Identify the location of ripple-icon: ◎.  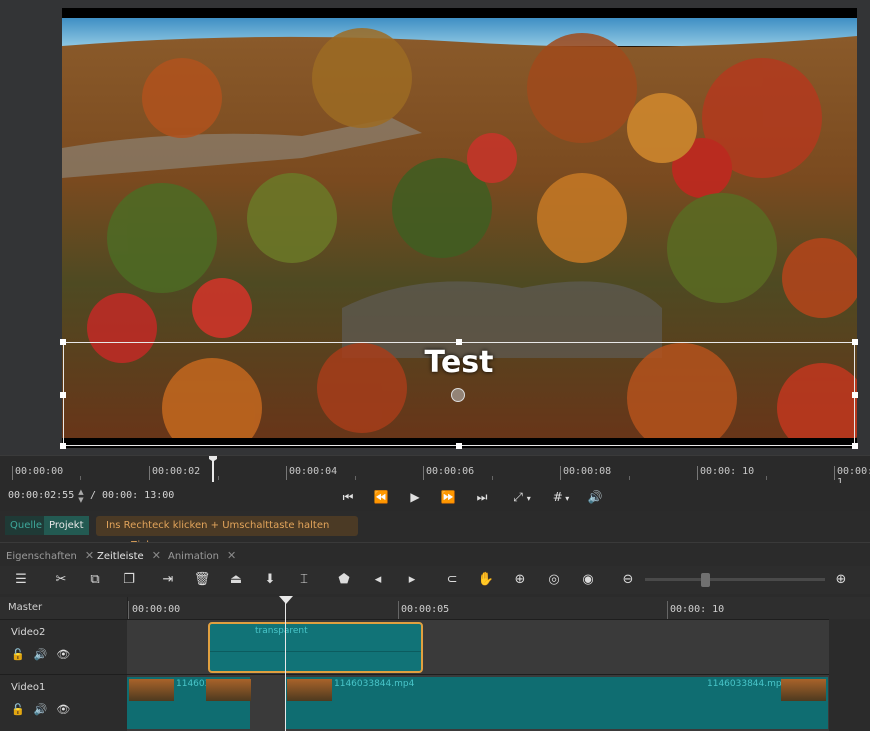
(554, 580).